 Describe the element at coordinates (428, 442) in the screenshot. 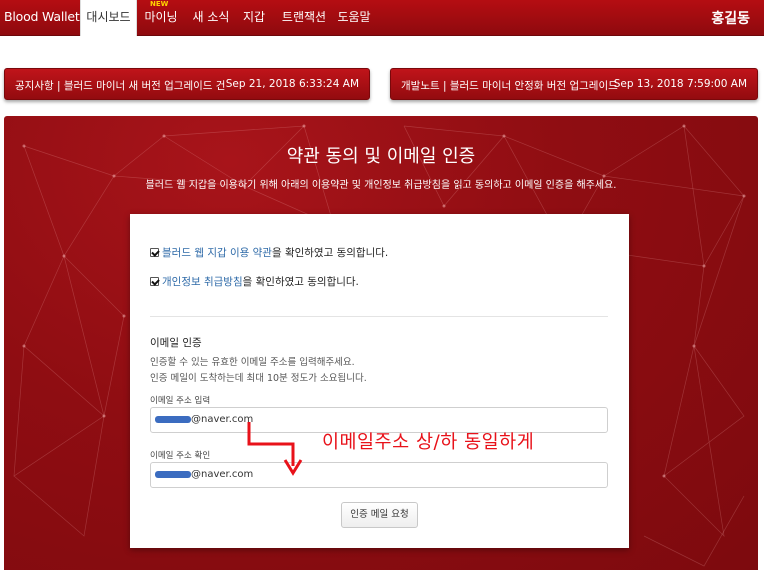

I see `annotation-text: 이메일주소 상/하 동일하게` at that location.